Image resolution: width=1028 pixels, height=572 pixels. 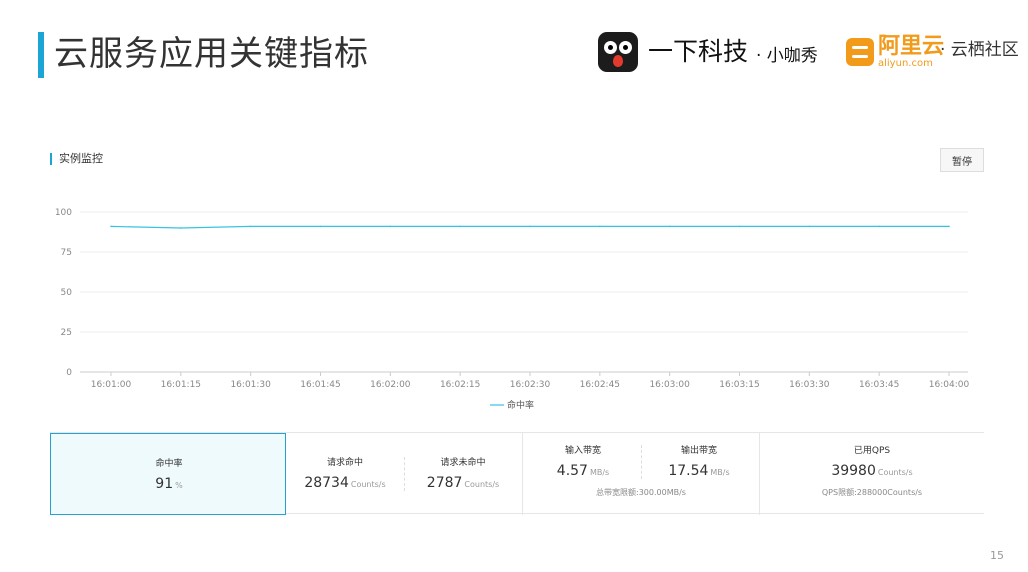 What do you see at coordinates (879, 385) in the screenshot?
I see `x-tick-label: 16:03:45` at bounding box center [879, 385].